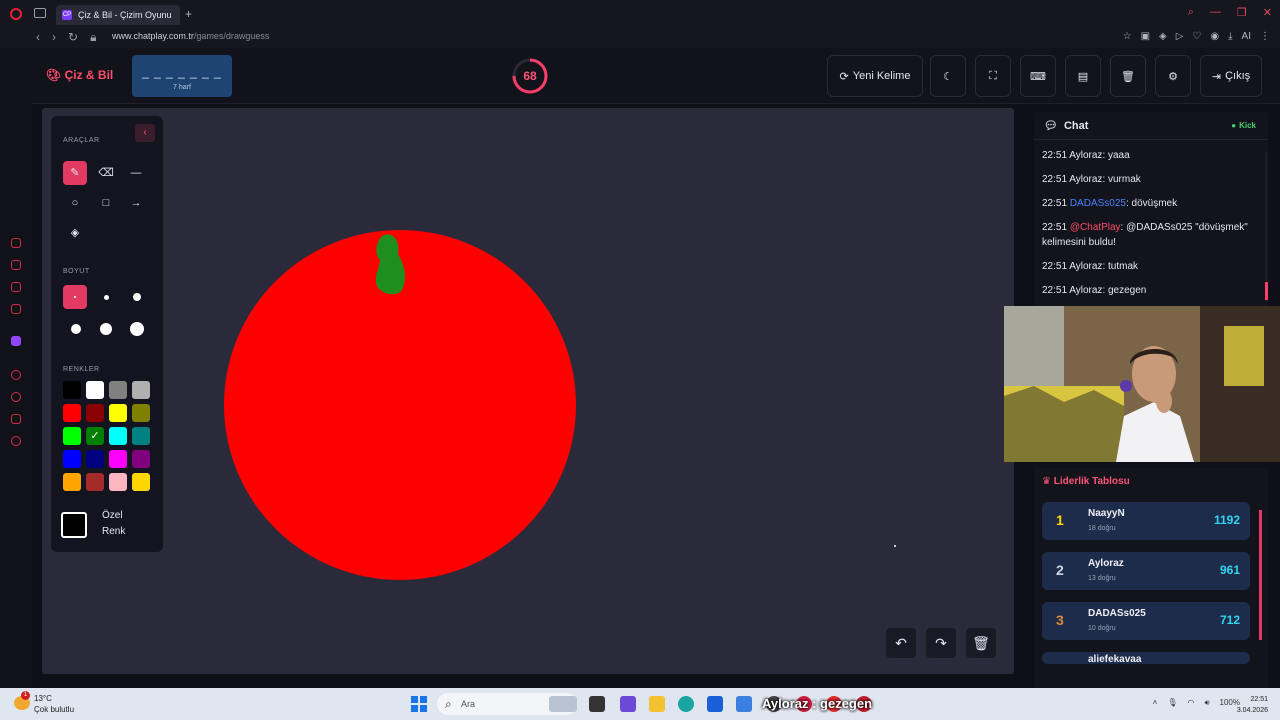  I want to click on heart-icon: ♡, so click(1196, 36).